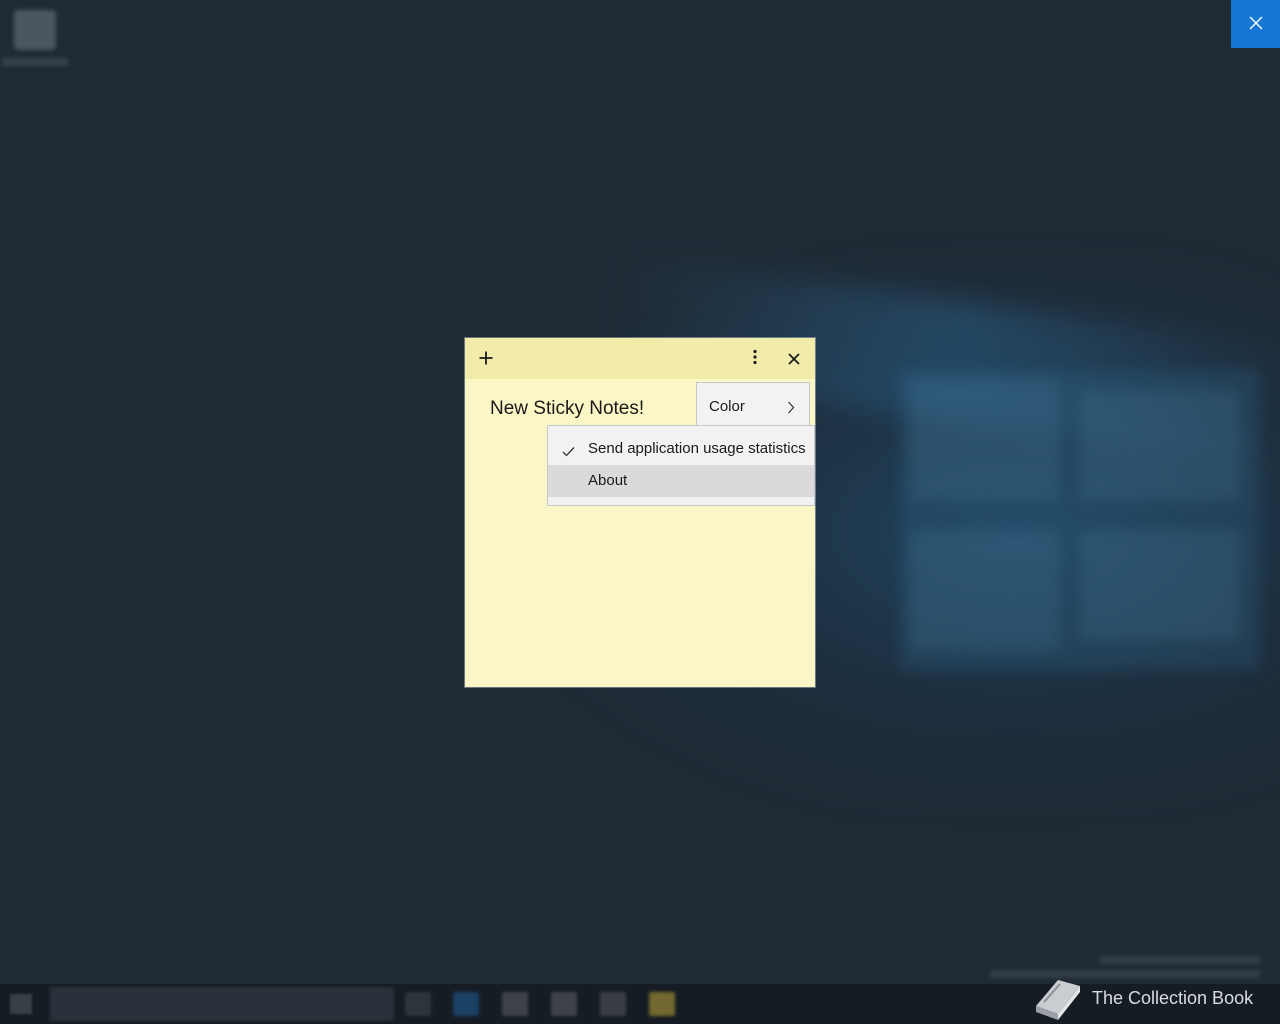  I want to click on task-view-icon, so click(418, 1004).